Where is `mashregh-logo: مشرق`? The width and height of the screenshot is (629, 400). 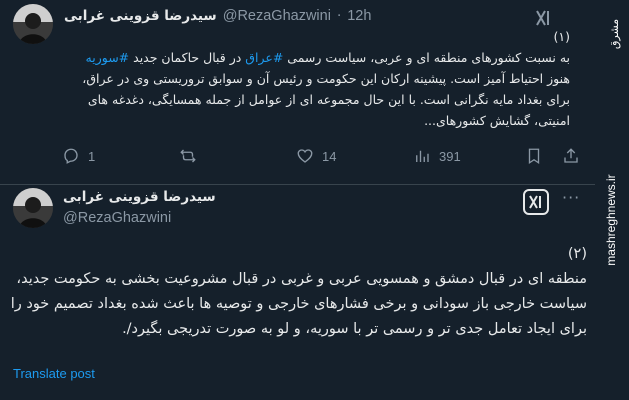 mashregh-logo: مشرق is located at coordinates (614, 34).